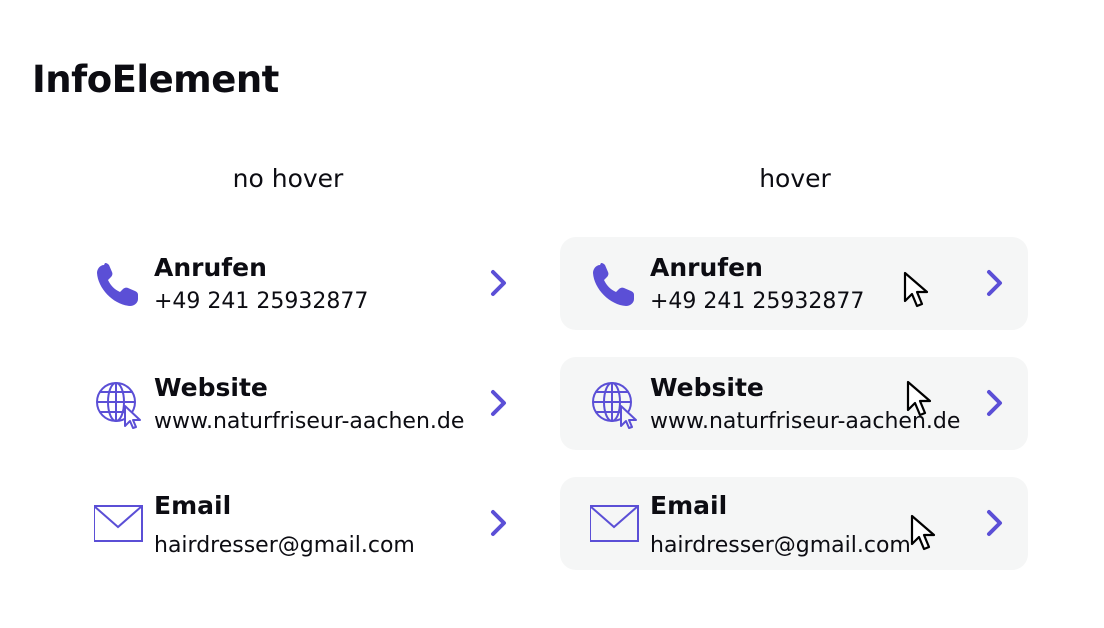 This screenshot has width=1104, height=628. What do you see at coordinates (794, 523) in the screenshot?
I see `info-element-email-hover: Email hairdresser@gmail.com` at bounding box center [794, 523].